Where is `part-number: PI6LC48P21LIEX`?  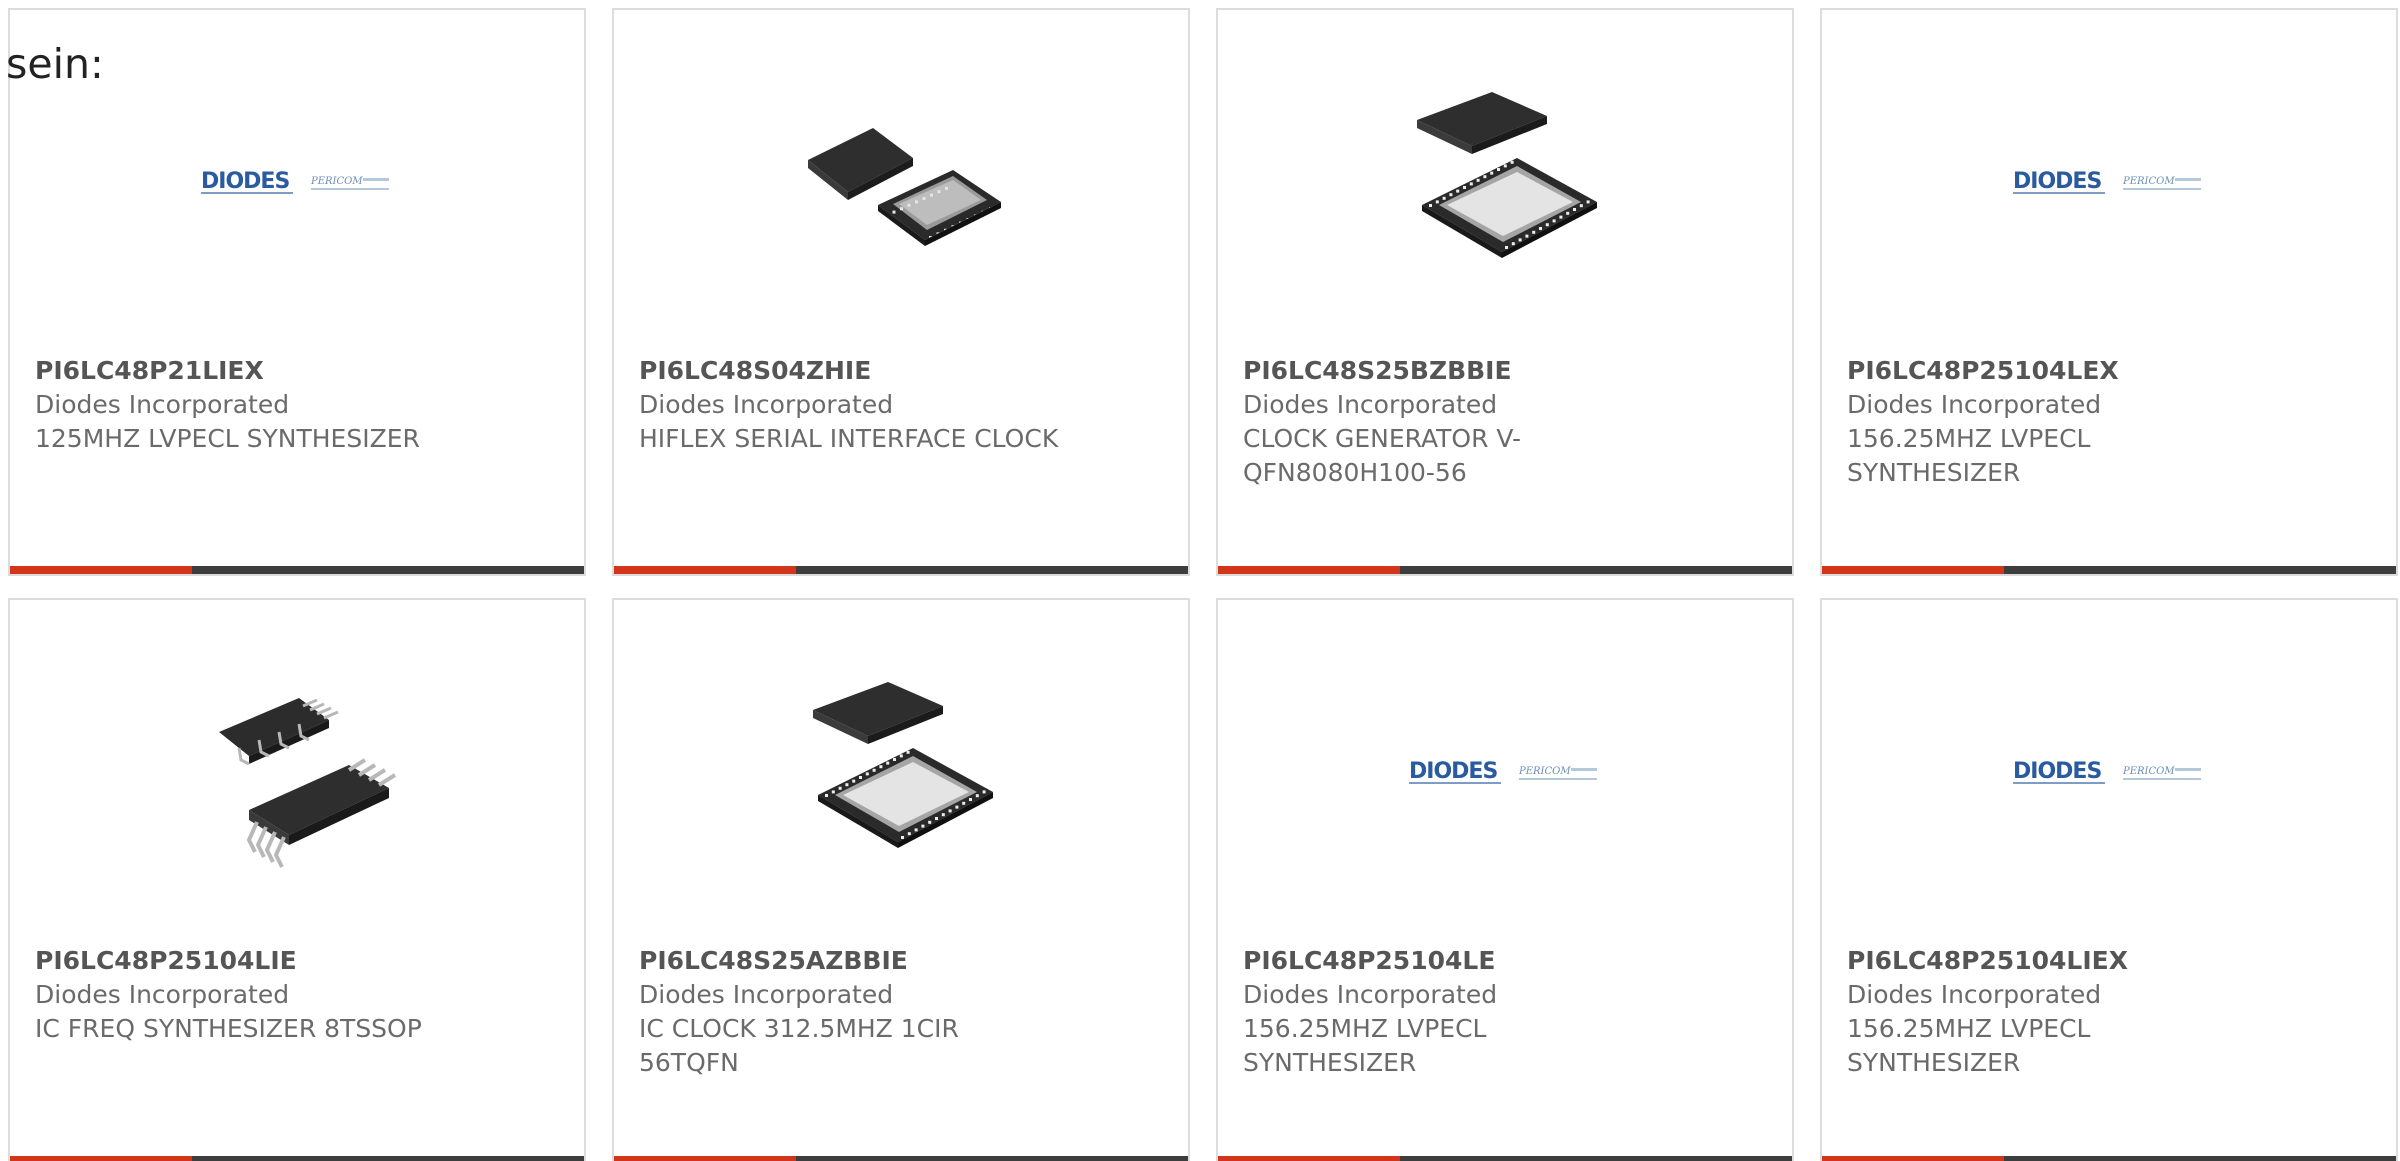
part-number: PI6LC48P21LIEX is located at coordinates (245, 371).